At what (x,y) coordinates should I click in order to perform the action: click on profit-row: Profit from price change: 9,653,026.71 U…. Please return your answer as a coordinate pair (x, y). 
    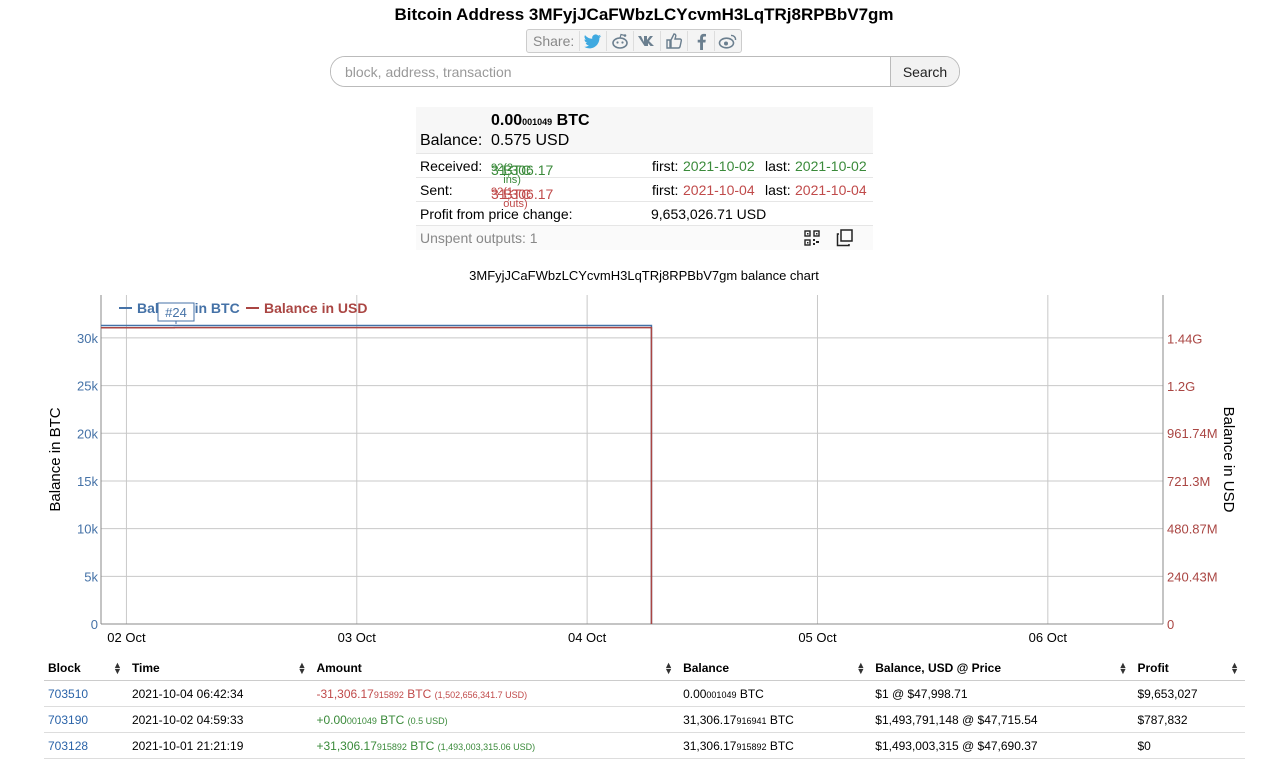
    Looking at the image, I should click on (644, 214).